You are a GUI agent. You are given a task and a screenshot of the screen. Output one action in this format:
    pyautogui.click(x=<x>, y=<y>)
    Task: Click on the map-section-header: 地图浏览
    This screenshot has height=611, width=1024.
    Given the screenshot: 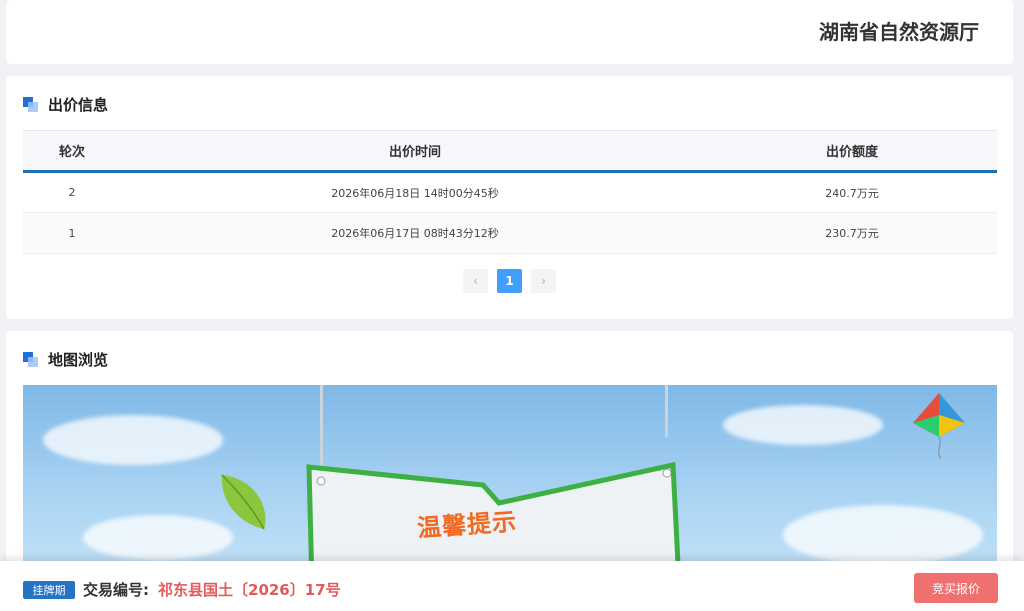 What is the action you would take?
    pyautogui.click(x=65, y=359)
    